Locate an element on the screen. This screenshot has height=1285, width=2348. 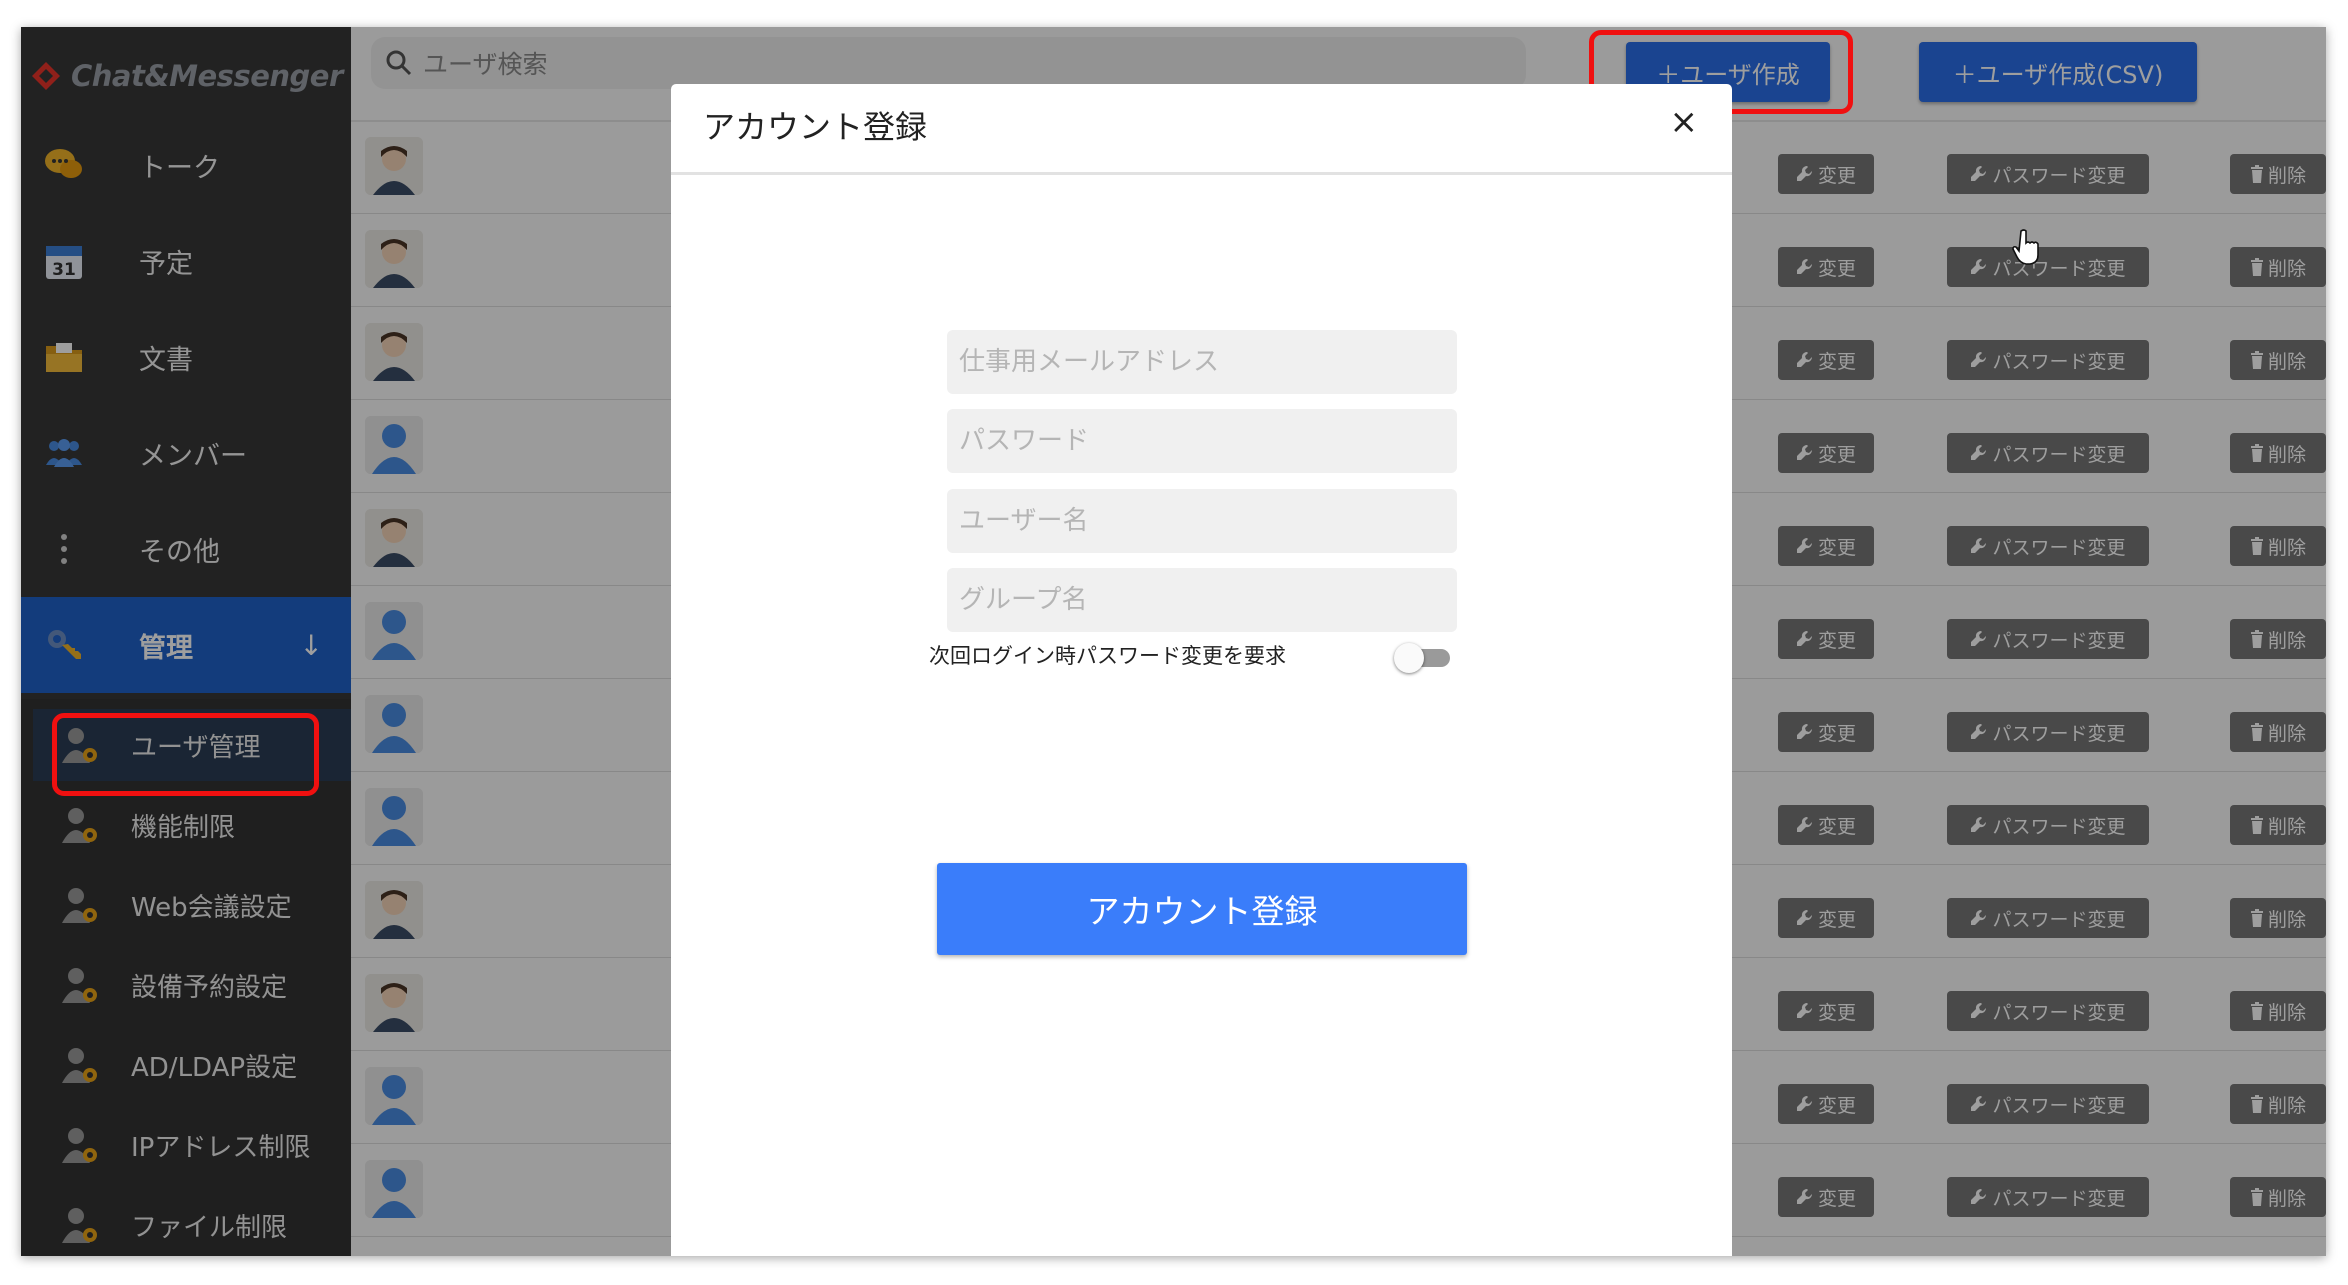
require-password-change-toggle is located at coordinates (1421, 657).